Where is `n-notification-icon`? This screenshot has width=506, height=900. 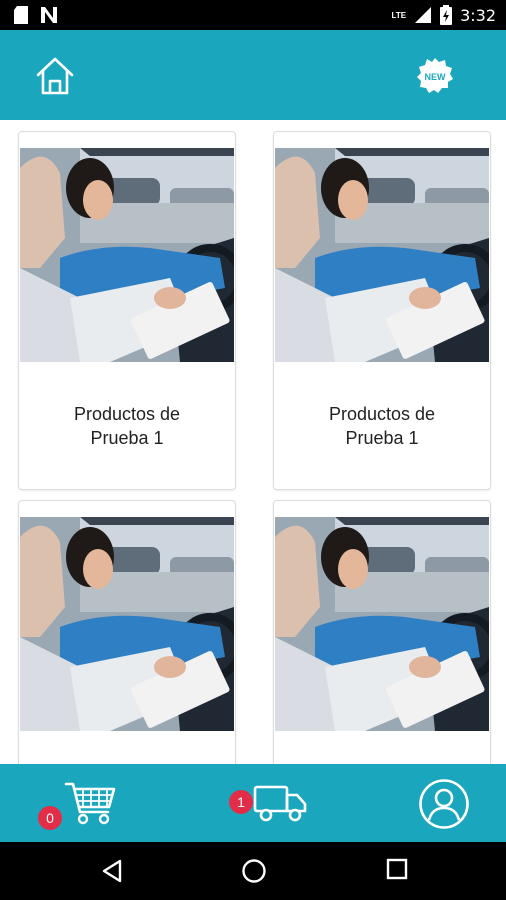
n-notification-icon is located at coordinates (49, 15).